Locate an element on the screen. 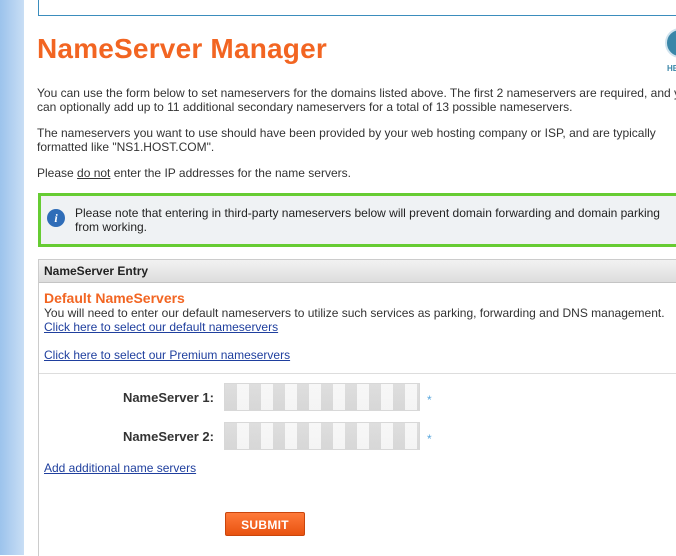 This screenshot has height=556, width=676. ip-warning-prefix: Please is located at coordinates (57, 173).